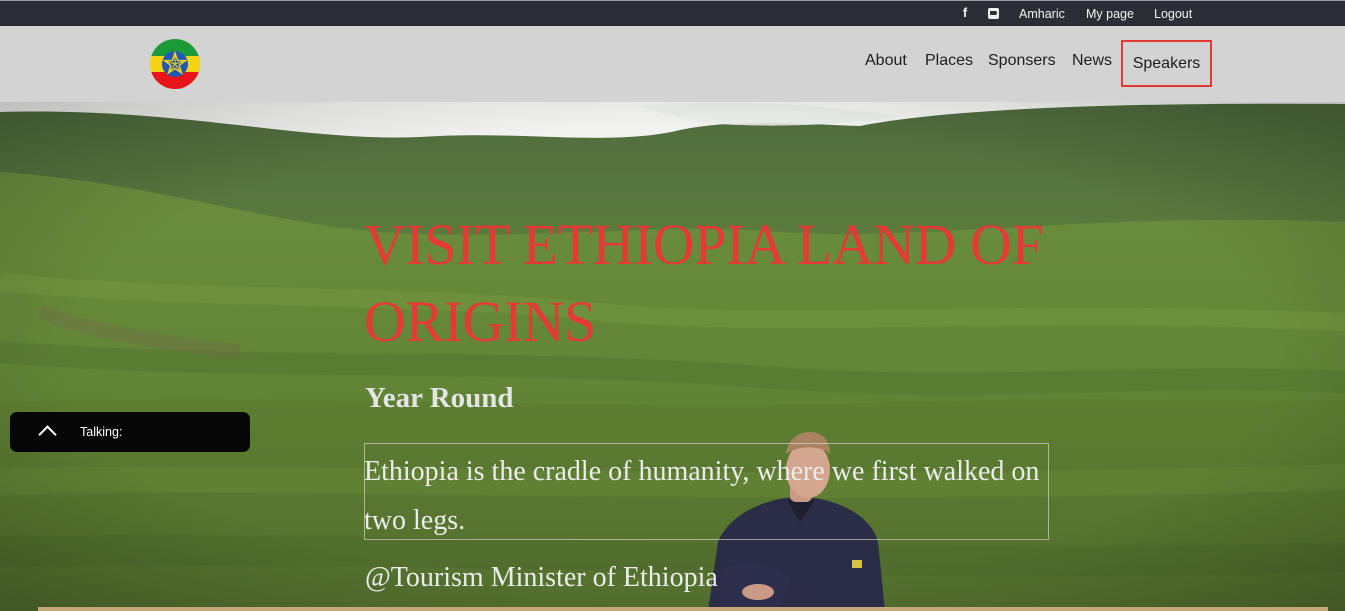 The image size is (1345, 611). What do you see at coordinates (1092, 61) in the screenshot?
I see `nav-link-news: News` at bounding box center [1092, 61].